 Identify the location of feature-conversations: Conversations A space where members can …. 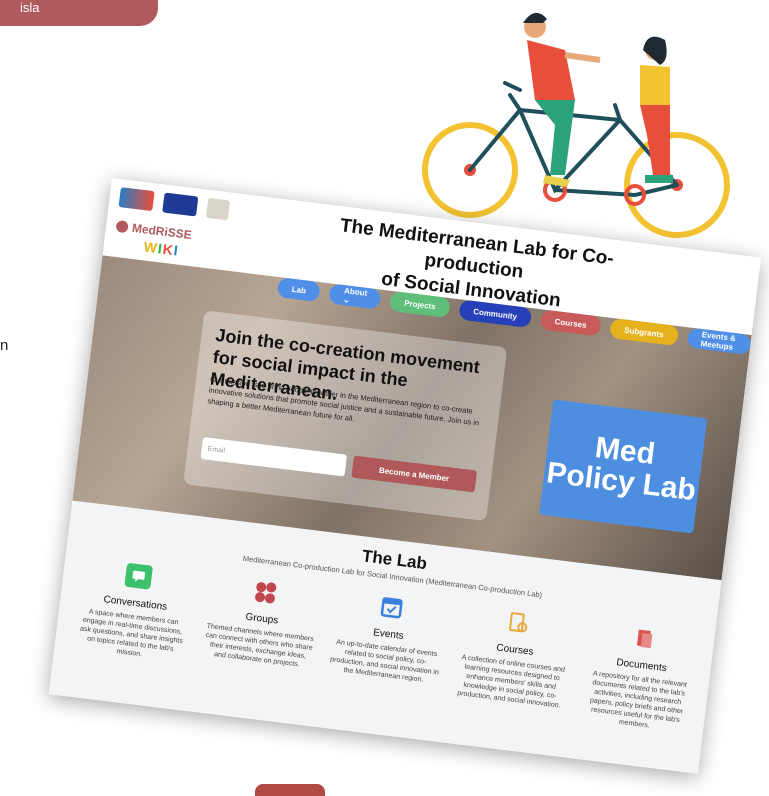
(134, 616).